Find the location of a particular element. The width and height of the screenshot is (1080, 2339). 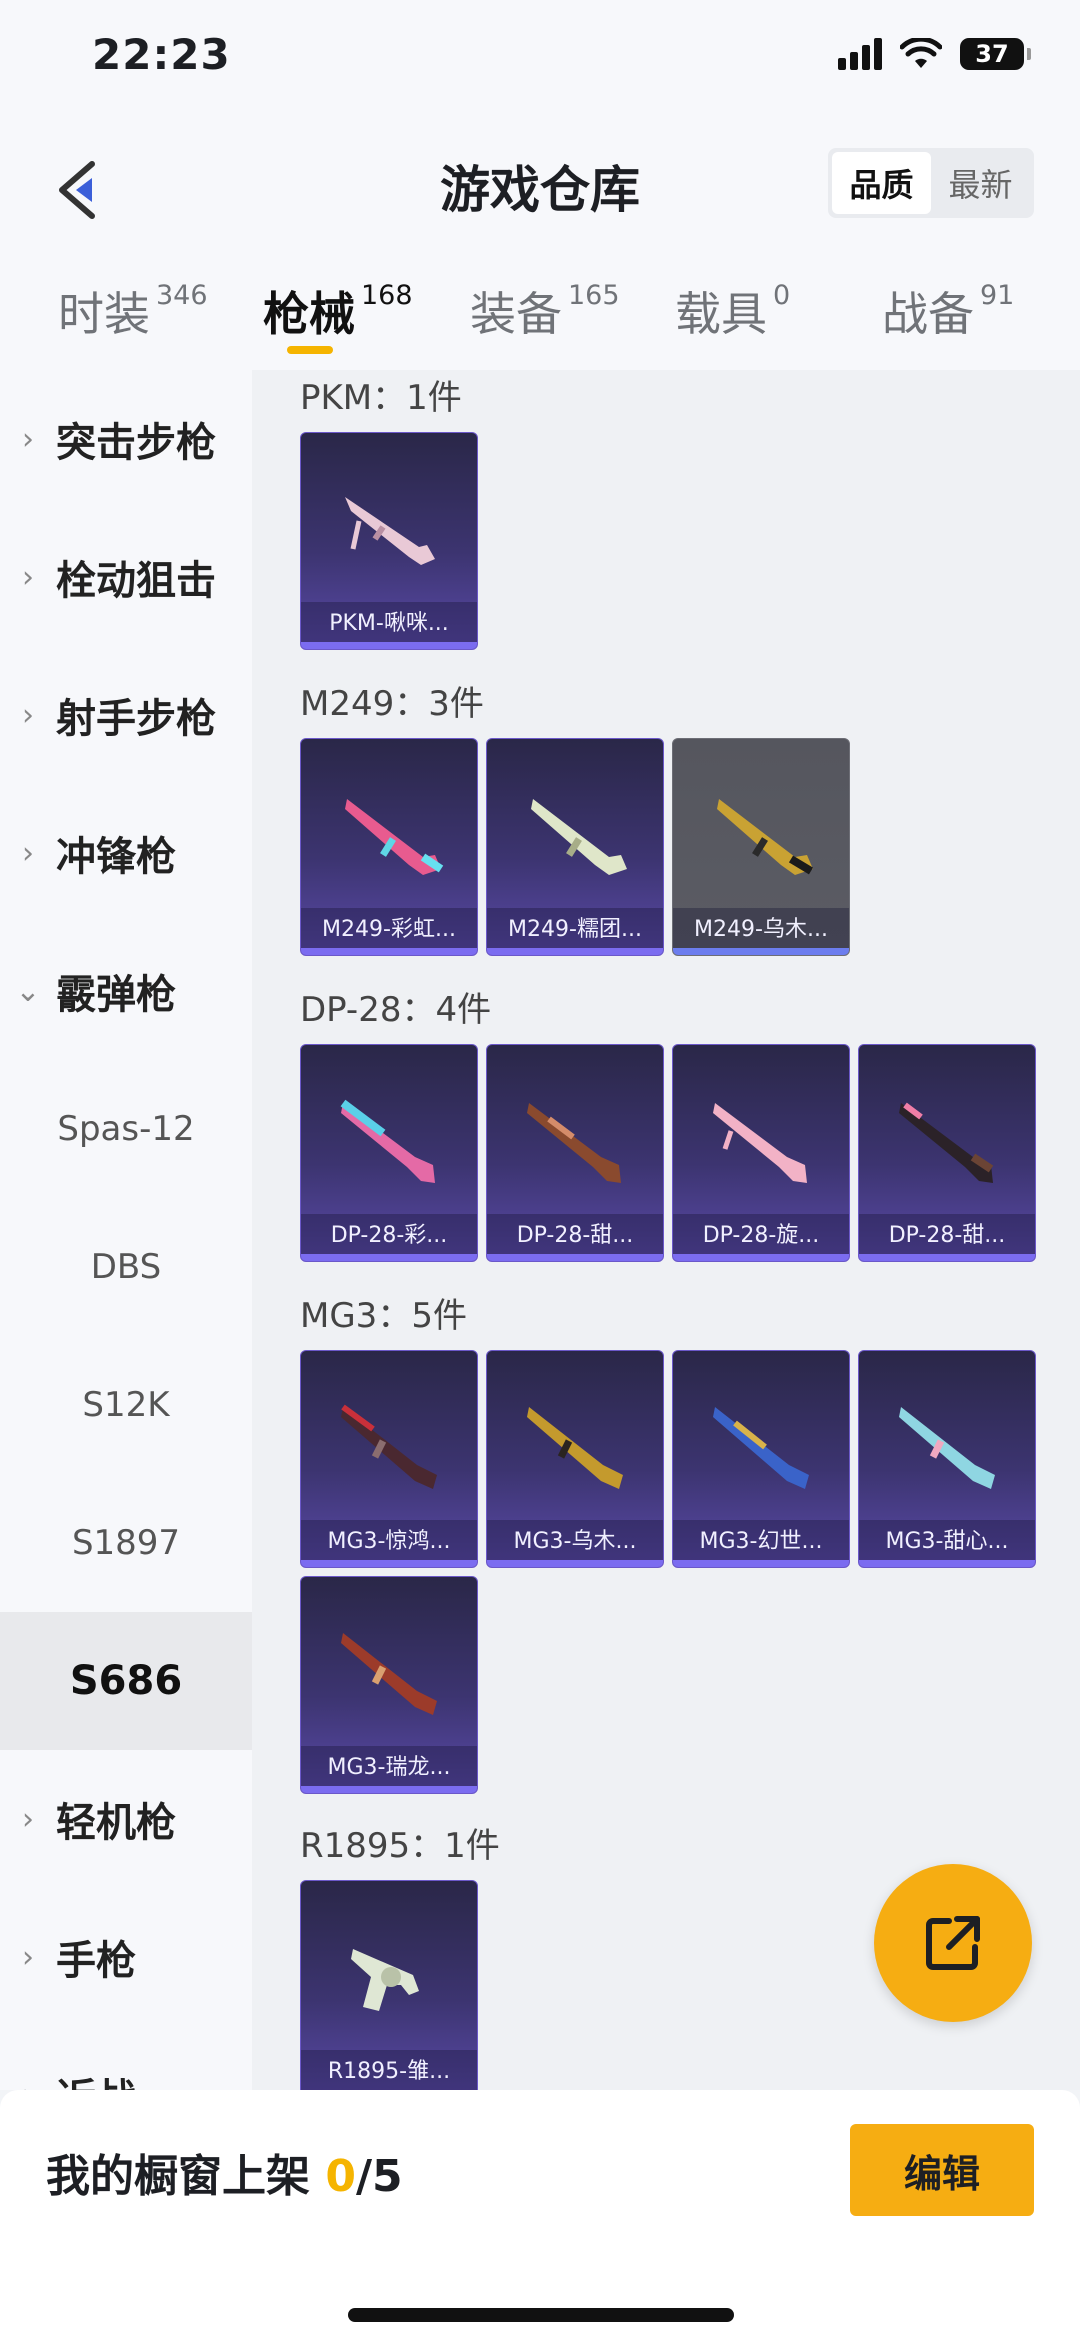

category-tabs: 时装 346 枪械 168 装备 165 载具 0 战备 91 is located at coordinates (540, 315).